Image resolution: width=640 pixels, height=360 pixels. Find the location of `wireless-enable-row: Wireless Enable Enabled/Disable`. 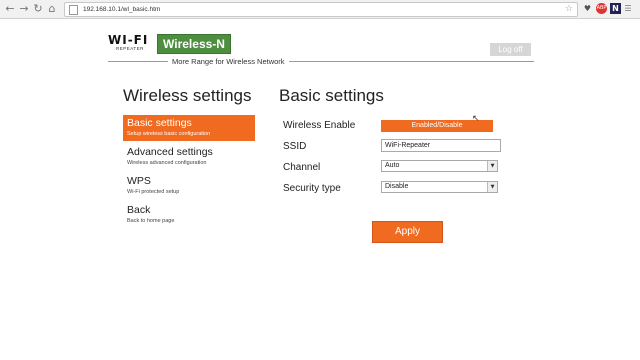

wireless-enable-row: Wireless Enable Enabled/Disable is located at coordinates (393, 127).